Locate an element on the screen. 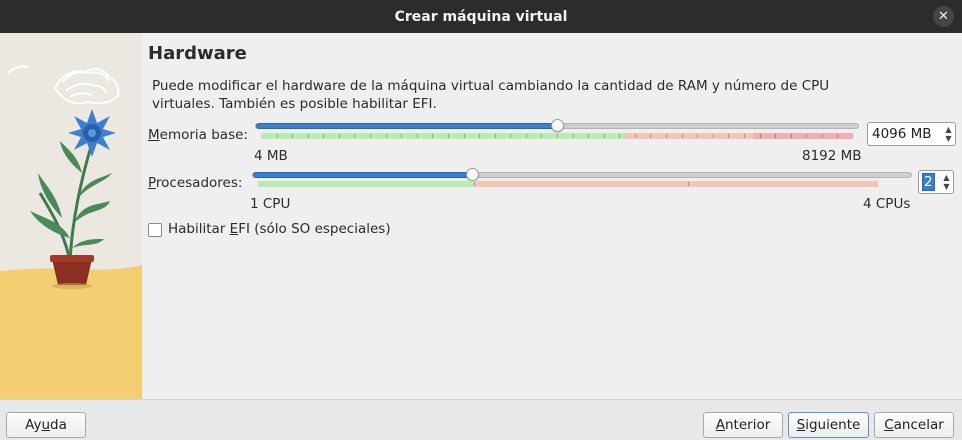 The image size is (962, 440). cpu-zone-warn is located at coordinates (676, 184).